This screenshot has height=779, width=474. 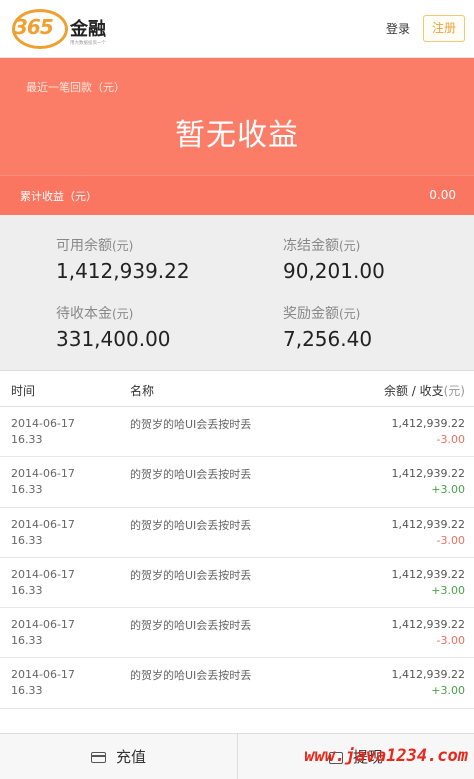 I want to click on frozen-amount: 冻结金额(元) 90,201.00, so click(x=334, y=259).